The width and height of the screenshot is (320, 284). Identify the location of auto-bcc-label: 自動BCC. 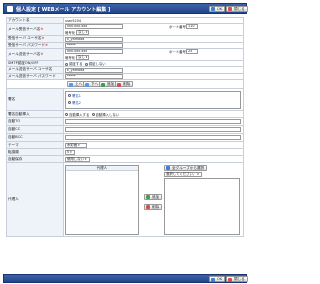
(35, 137).